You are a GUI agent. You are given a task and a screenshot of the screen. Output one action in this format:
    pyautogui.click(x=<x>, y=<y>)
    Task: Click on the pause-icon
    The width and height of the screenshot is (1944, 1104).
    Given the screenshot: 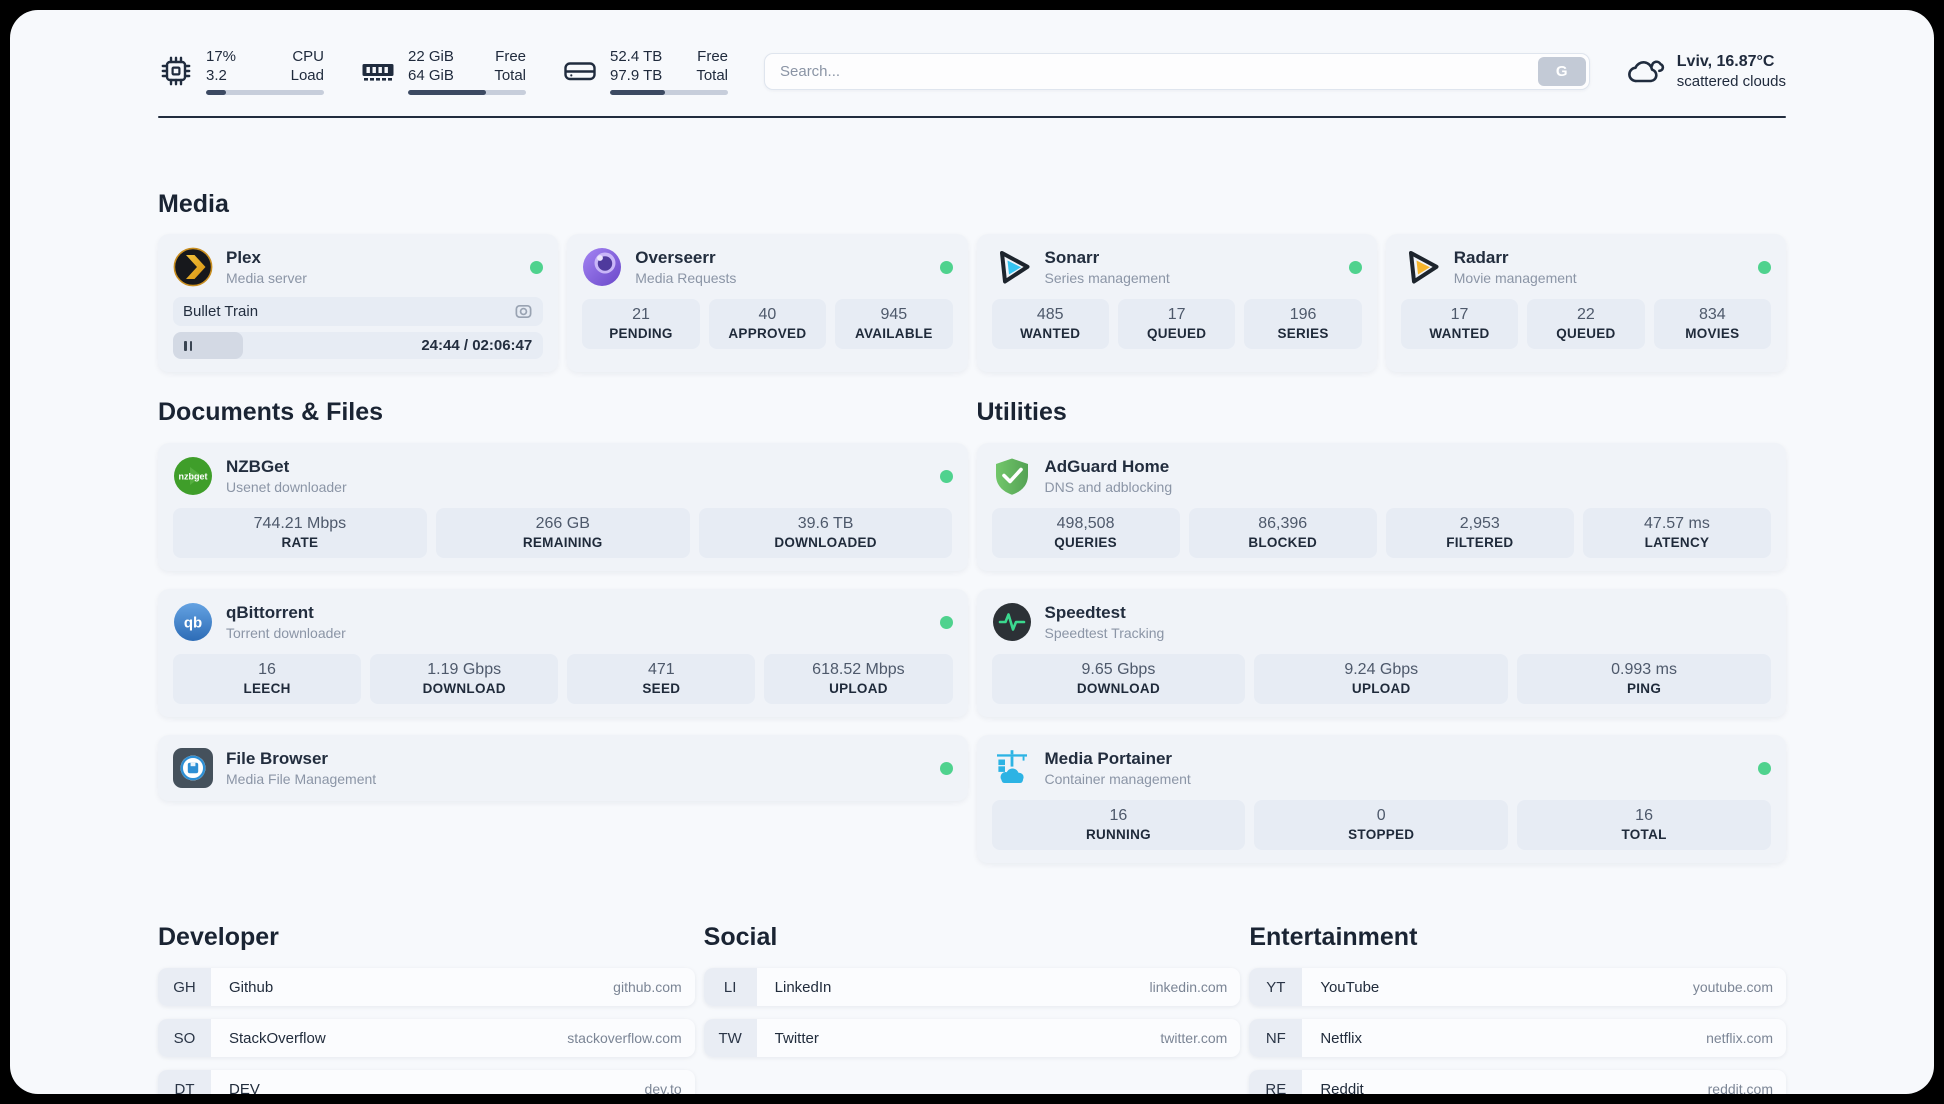 What is the action you would take?
    pyautogui.click(x=188, y=345)
    